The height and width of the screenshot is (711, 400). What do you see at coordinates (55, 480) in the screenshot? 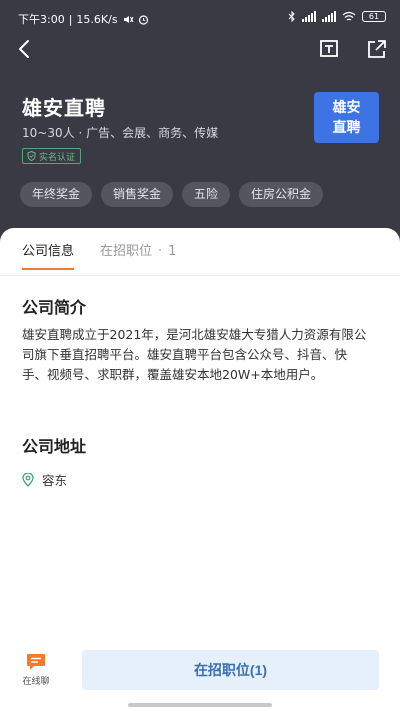
I see `address-value: 容东` at bounding box center [55, 480].